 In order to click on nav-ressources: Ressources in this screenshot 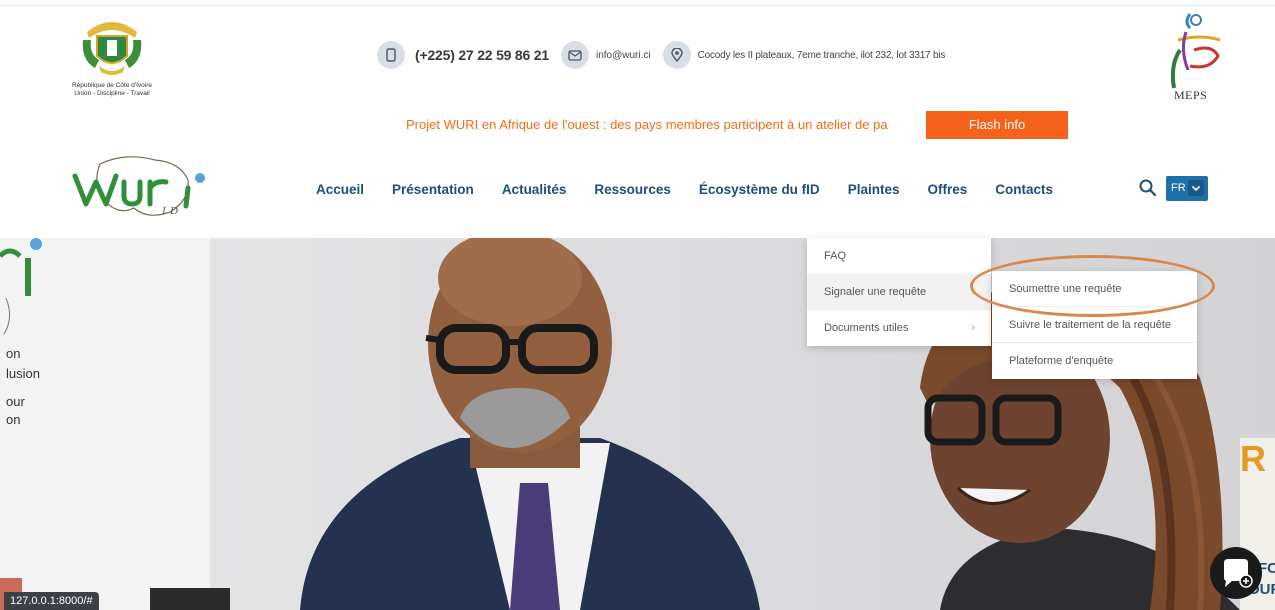, I will do `click(632, 189)`.